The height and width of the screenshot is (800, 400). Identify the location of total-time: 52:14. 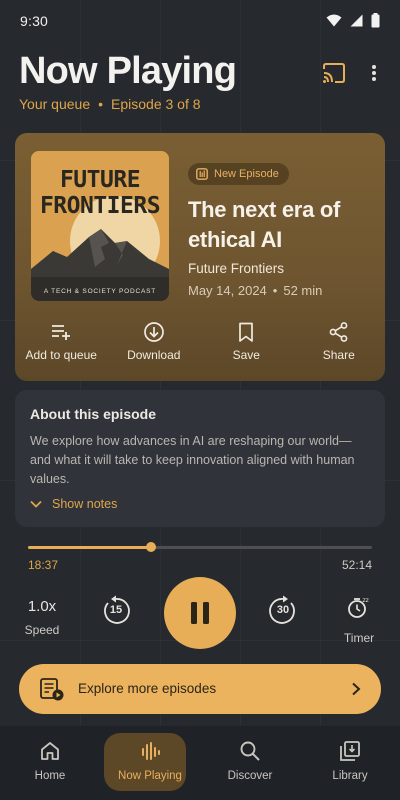
(356, 565).